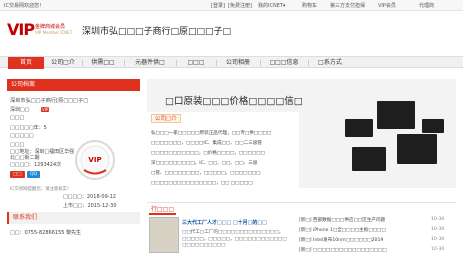 The height and width of the screenshot is (256, 463). What do you see at coordinates (89, 197) in the screenshot?
I see `sidebar-reg-date: □□□□：2018-09-12` at bounding box center [89, 197].